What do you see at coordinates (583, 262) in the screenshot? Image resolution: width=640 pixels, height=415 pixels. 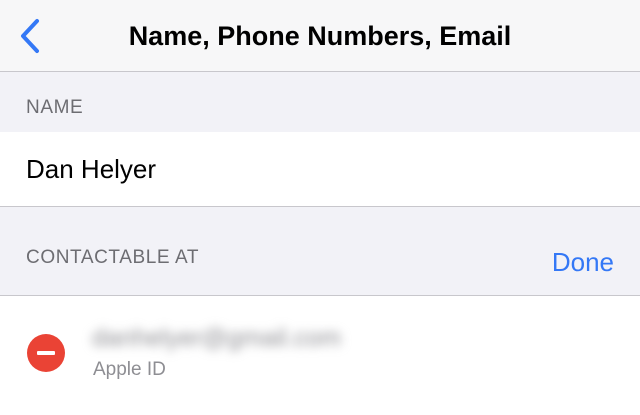 I see `done-button: Done` at bounding box center [583, 262].